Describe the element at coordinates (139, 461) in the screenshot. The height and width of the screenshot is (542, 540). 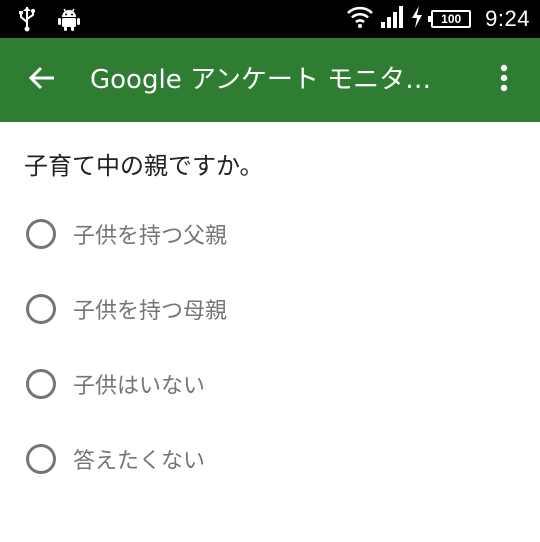
I see `option-label: 答えたくない` at that location.